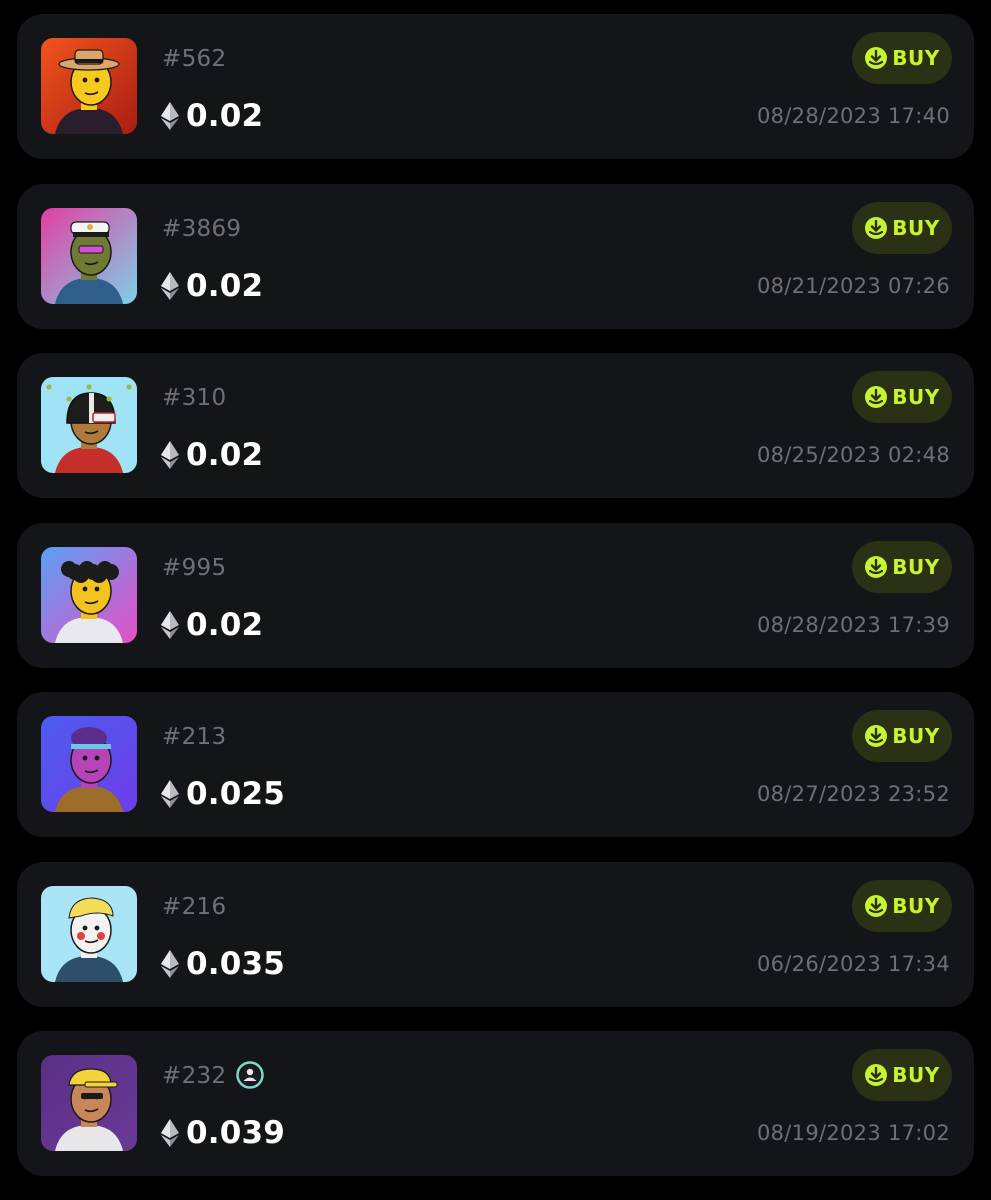  I want to click on token-id-label: #3869, so click(202, 228).